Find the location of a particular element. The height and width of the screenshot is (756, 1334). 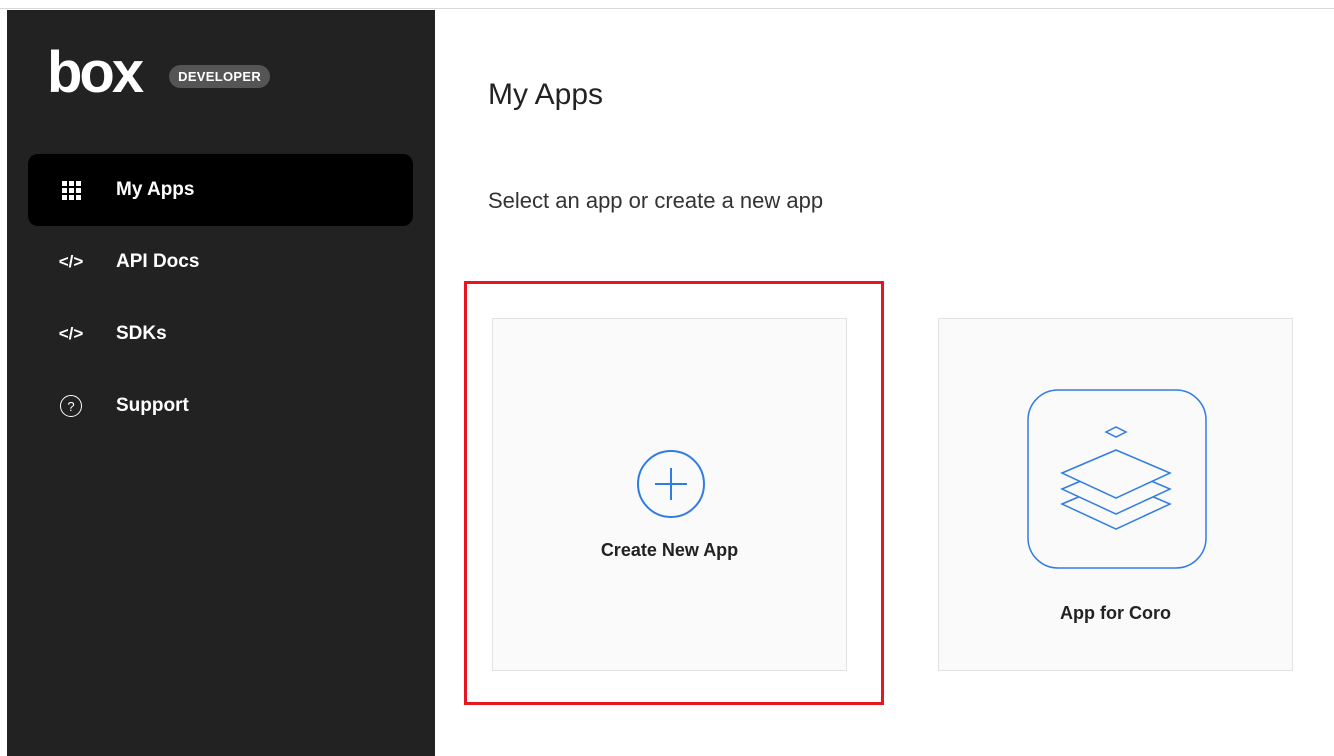

sidebar-item-label: Support is located at coordinates (152, 405).